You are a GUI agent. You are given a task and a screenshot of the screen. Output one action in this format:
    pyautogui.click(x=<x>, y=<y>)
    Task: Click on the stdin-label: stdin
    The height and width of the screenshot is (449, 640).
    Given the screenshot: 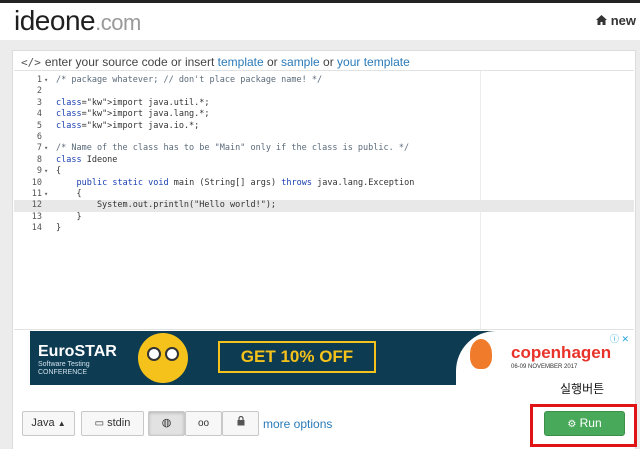 What is the action you would take?
    pyautogui.click(x=119, y=423)
    